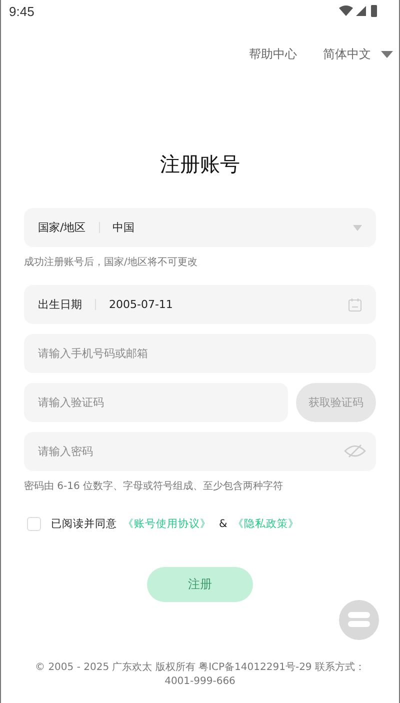 Image resolution: width=400 pixels, height=703 pixels. What do you see at coordinates (355, 451) in the screenshot?
I see `eye-hidden-icon` at bounding box center [355, 451].